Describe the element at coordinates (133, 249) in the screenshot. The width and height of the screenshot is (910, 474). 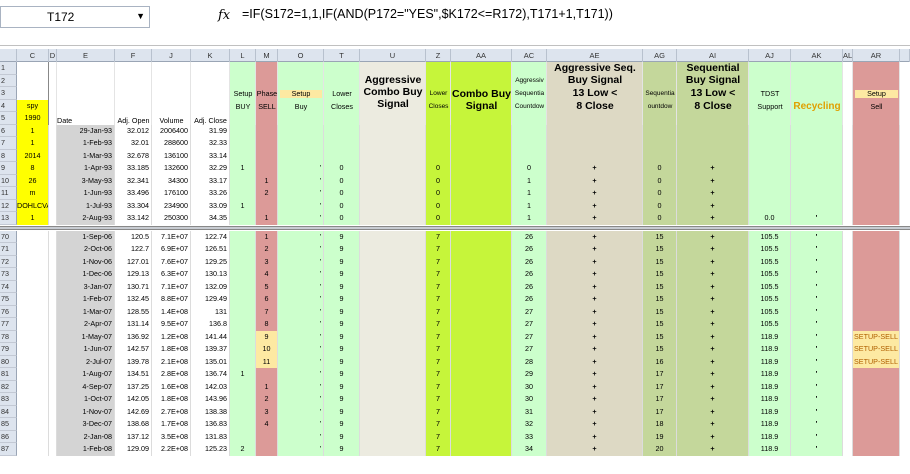
I see `cell-f: 122.7` at that location.